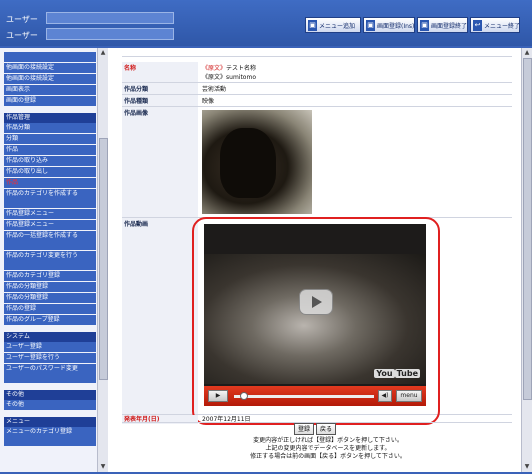 This screenshot has width=532, height=474. What do you see at coordinates (208, 101) in the screenshot?
I see `type-value: 映像` at bounding box center [208, 101].